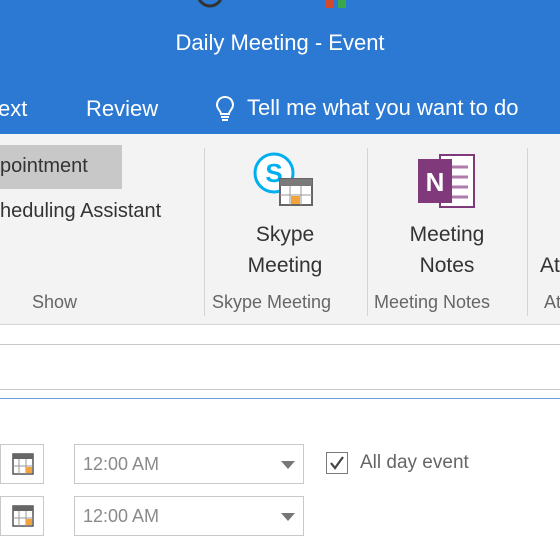 The height and width of the screenshot is (560, 560). I want to click on start-date-picker-button, so click(22, 464).